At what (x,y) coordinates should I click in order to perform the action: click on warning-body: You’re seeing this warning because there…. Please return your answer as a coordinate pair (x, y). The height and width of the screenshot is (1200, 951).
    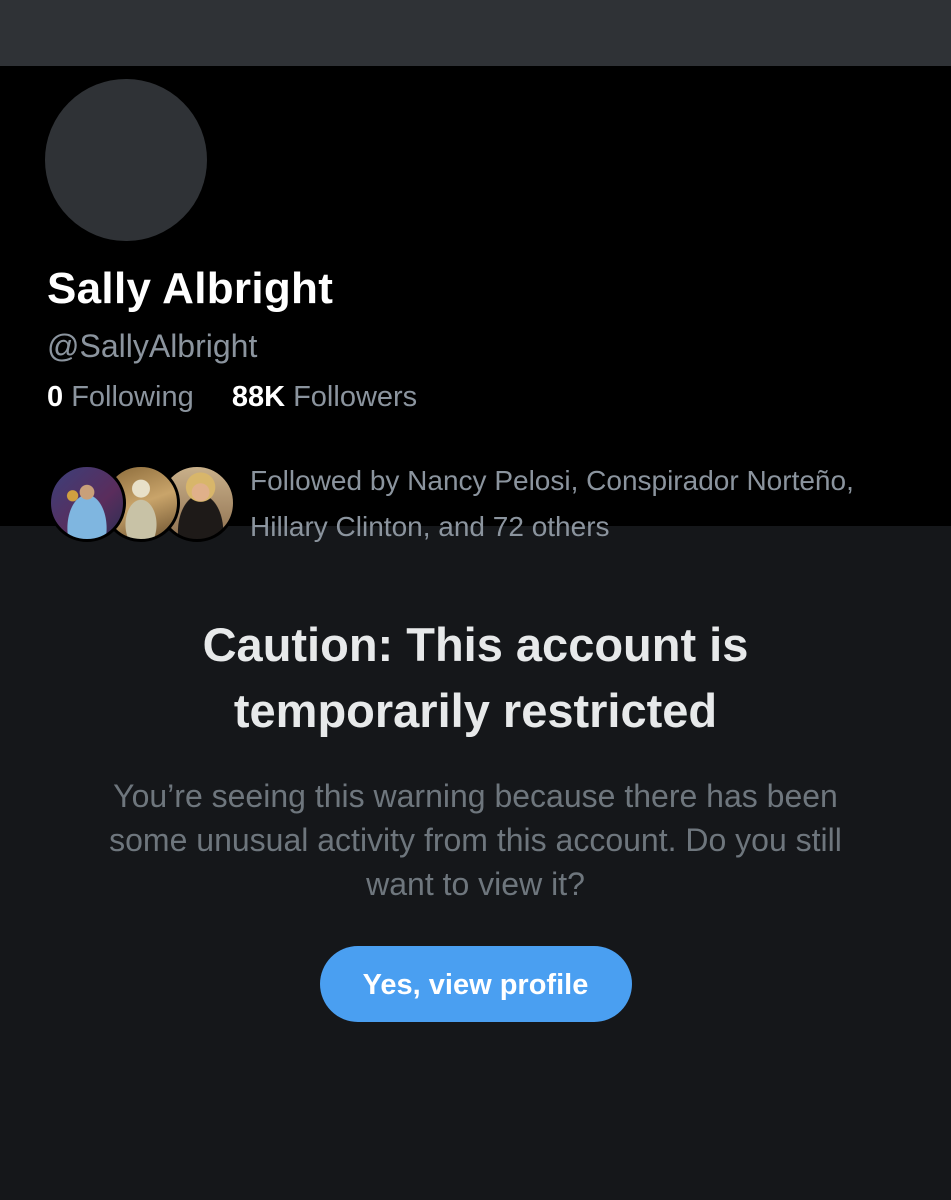
    Looking at the image, I should click on (475, 840).